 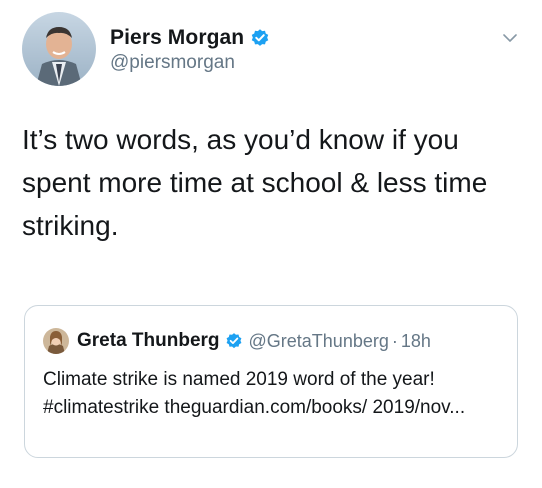 What do you see at coordinates (415, 340) in the screenshot?
I see `quoted-timestamp: 18h` at bounding box center [415, 340].